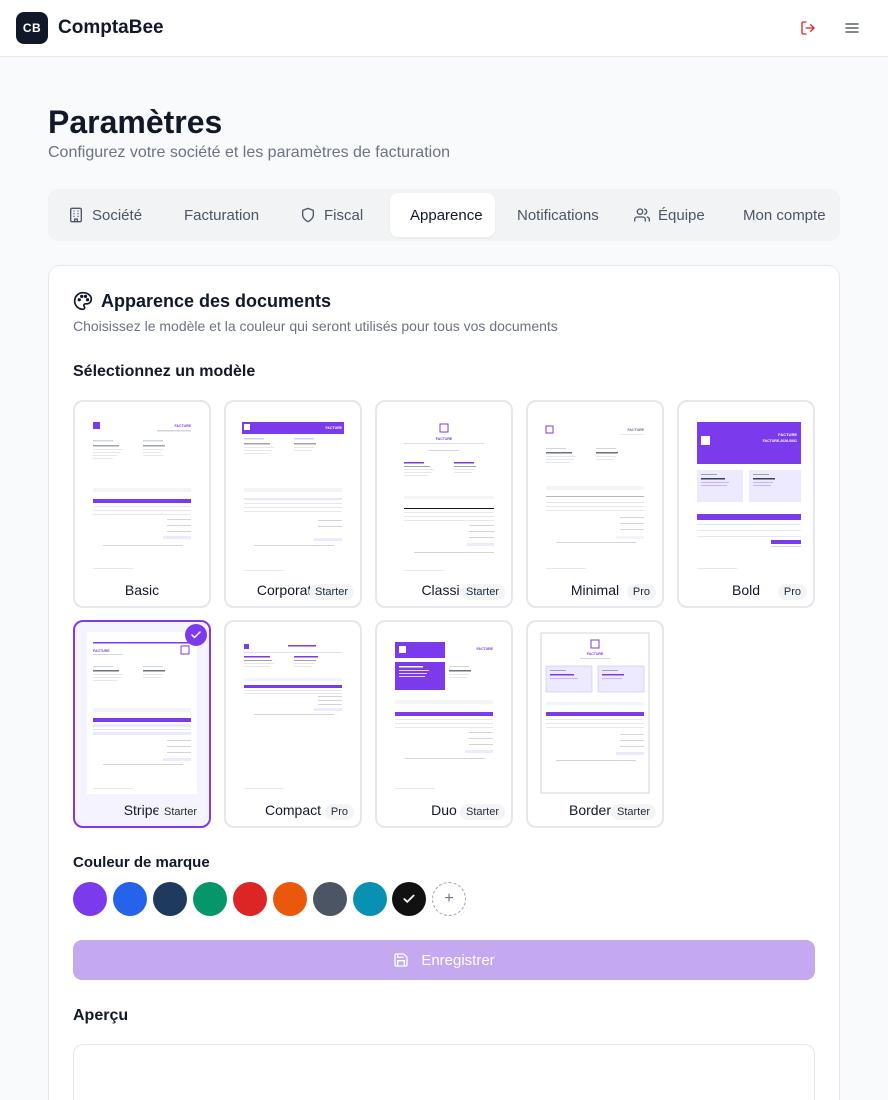 The image size is (888, 1100). I want to click on template-card-compact: Compact Pro, so click(293, 724).